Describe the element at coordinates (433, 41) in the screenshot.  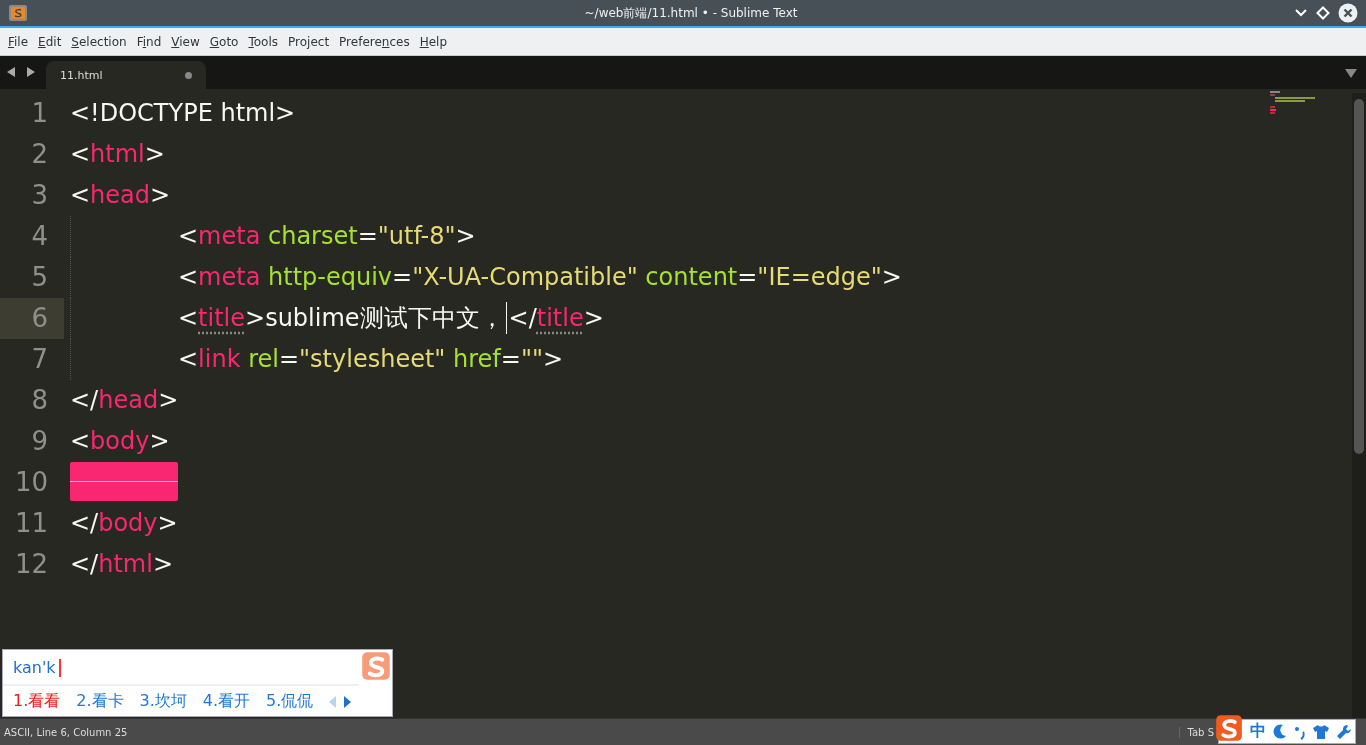
I see `menu-item: Help` at that location.